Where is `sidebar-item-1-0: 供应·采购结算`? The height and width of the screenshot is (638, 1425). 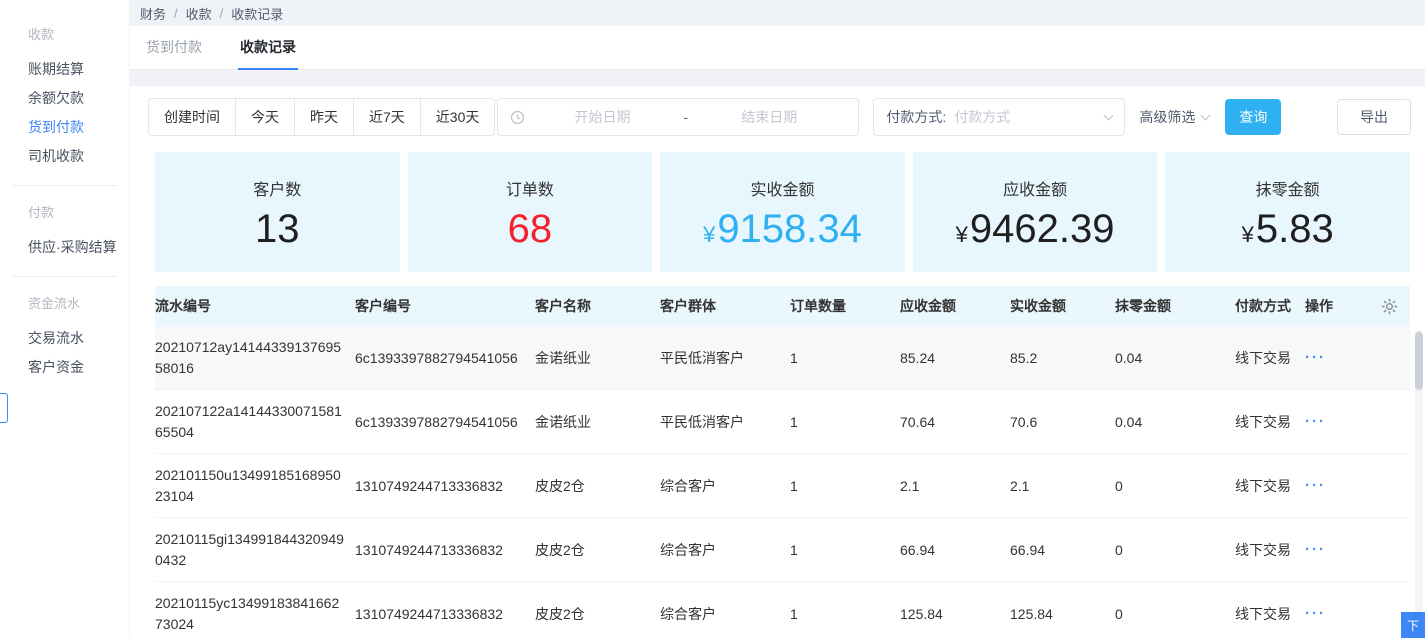 sidebar-item-1-0: 供应·采购结算 is located at coordinates (64, 247).